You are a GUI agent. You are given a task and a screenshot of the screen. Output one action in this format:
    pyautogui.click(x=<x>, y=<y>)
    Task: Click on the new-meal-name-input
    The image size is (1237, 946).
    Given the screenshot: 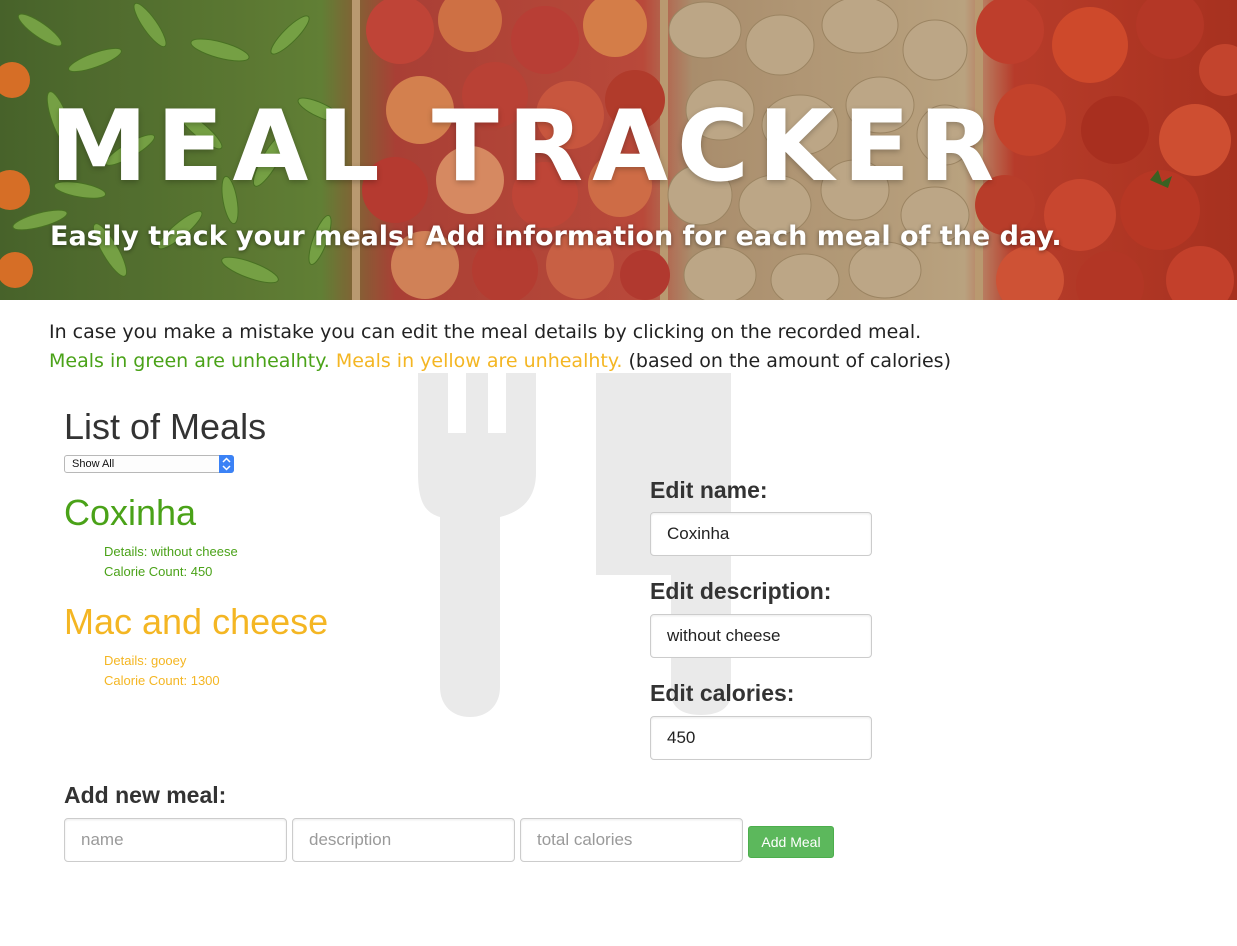 What is the action you would take?
    pyautogui.click(x=175, y=840)
    